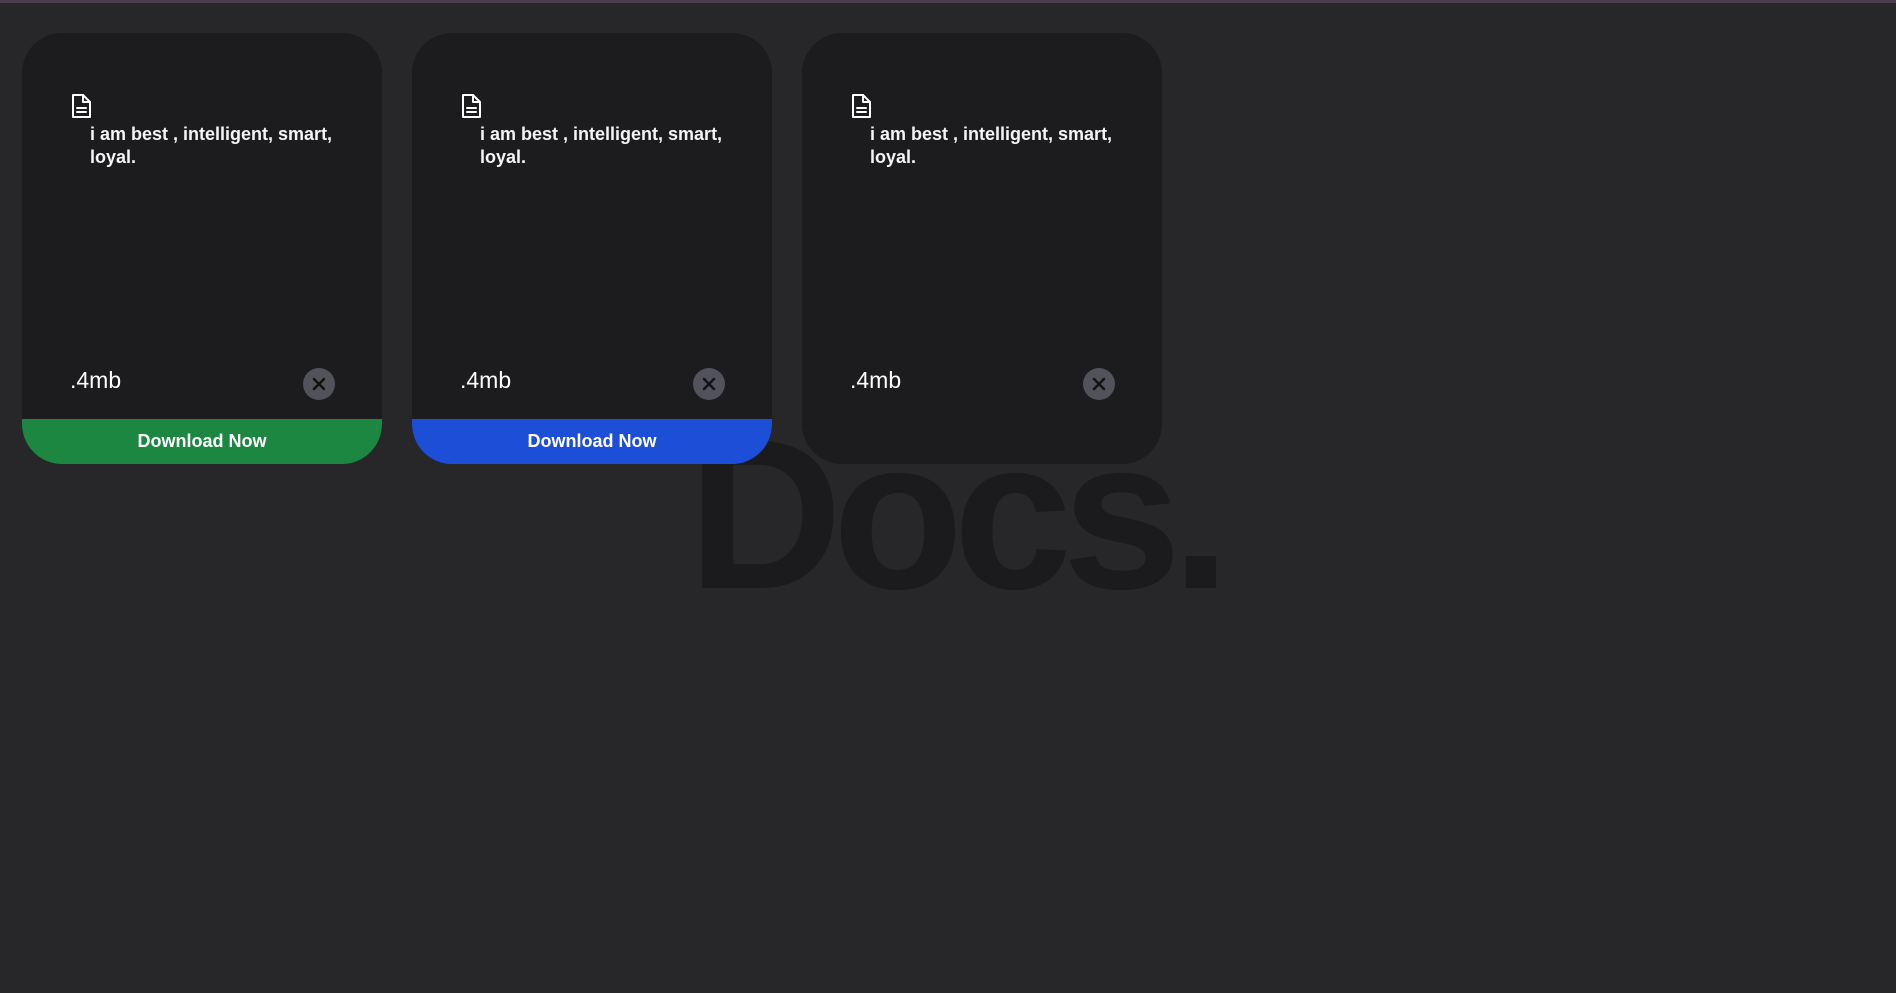  What do you see at coordinates (948, 1) in the screenshot?
I see `top-border` at bounding box center [948, 1].